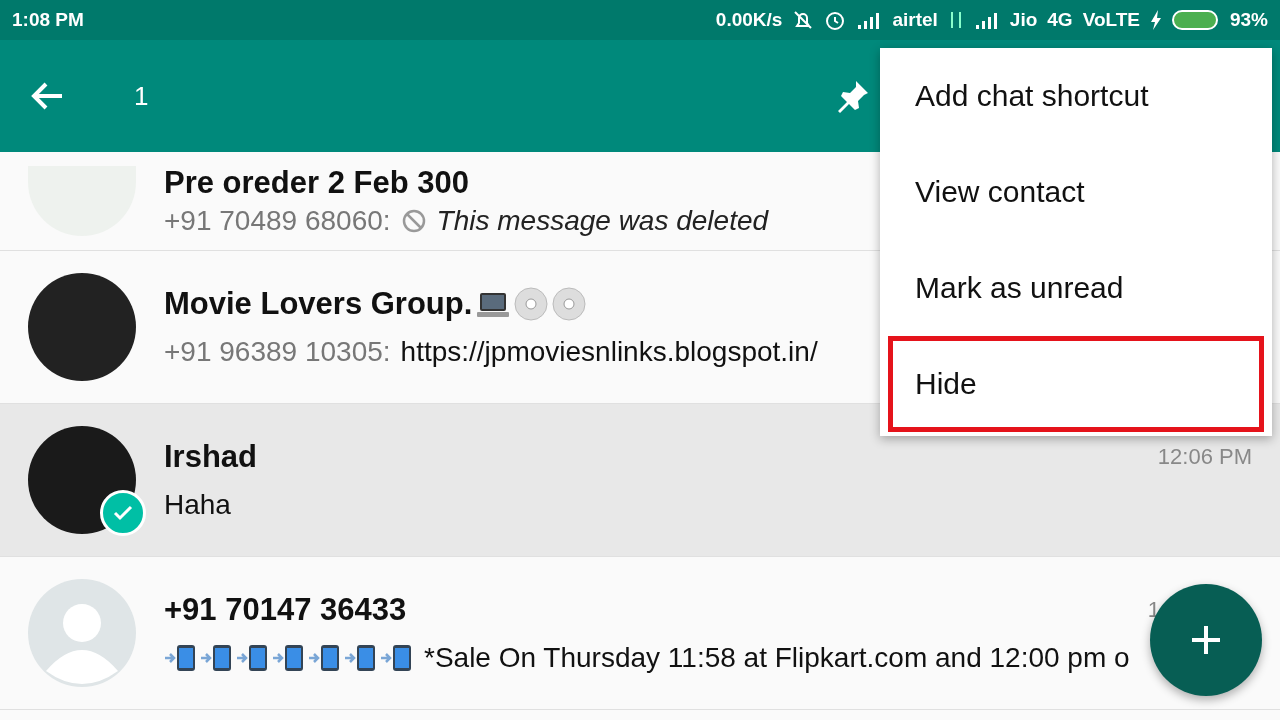 The image size is (1280, 720). What do you see at coordinates (277, 221) in the screenshot?
I see `message-sender: +91 70489 68060:` at bounding box center [277, 221].